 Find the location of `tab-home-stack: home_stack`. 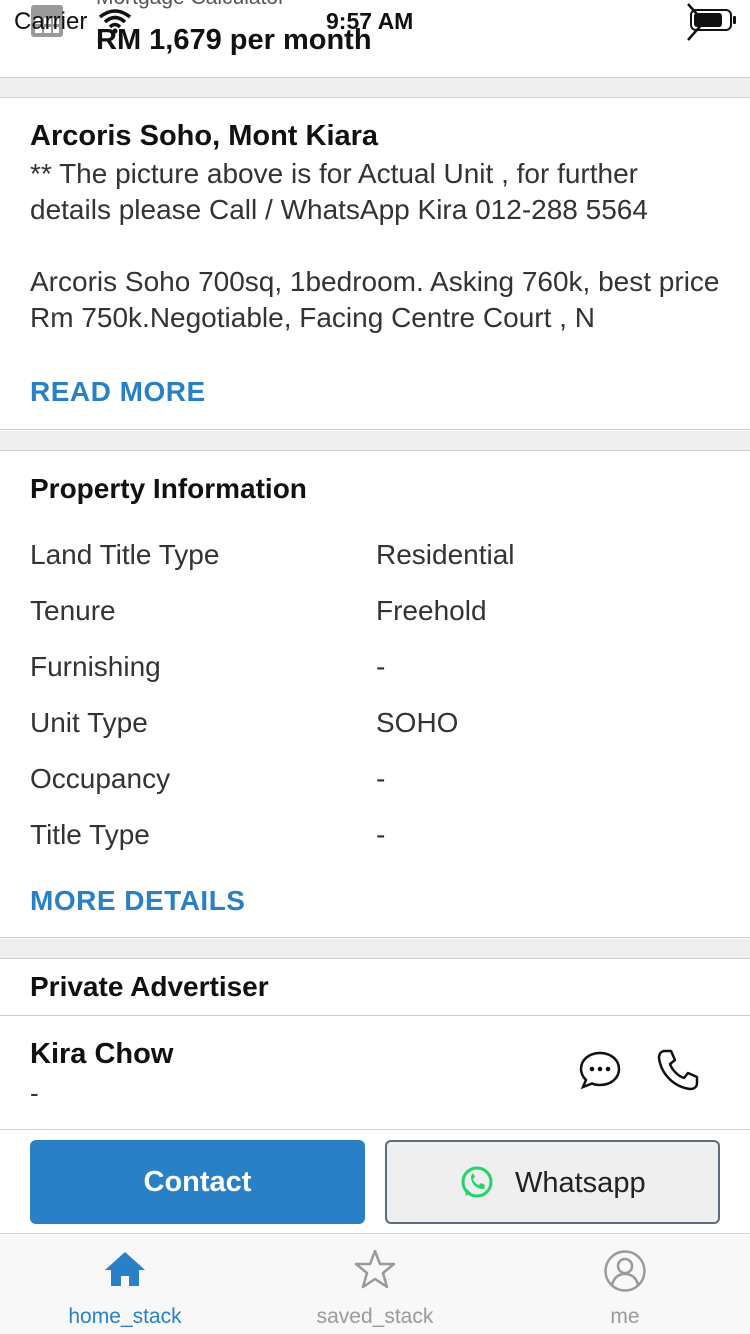

tab-home-stack: home_stack is located at coordinates (125, 1284).